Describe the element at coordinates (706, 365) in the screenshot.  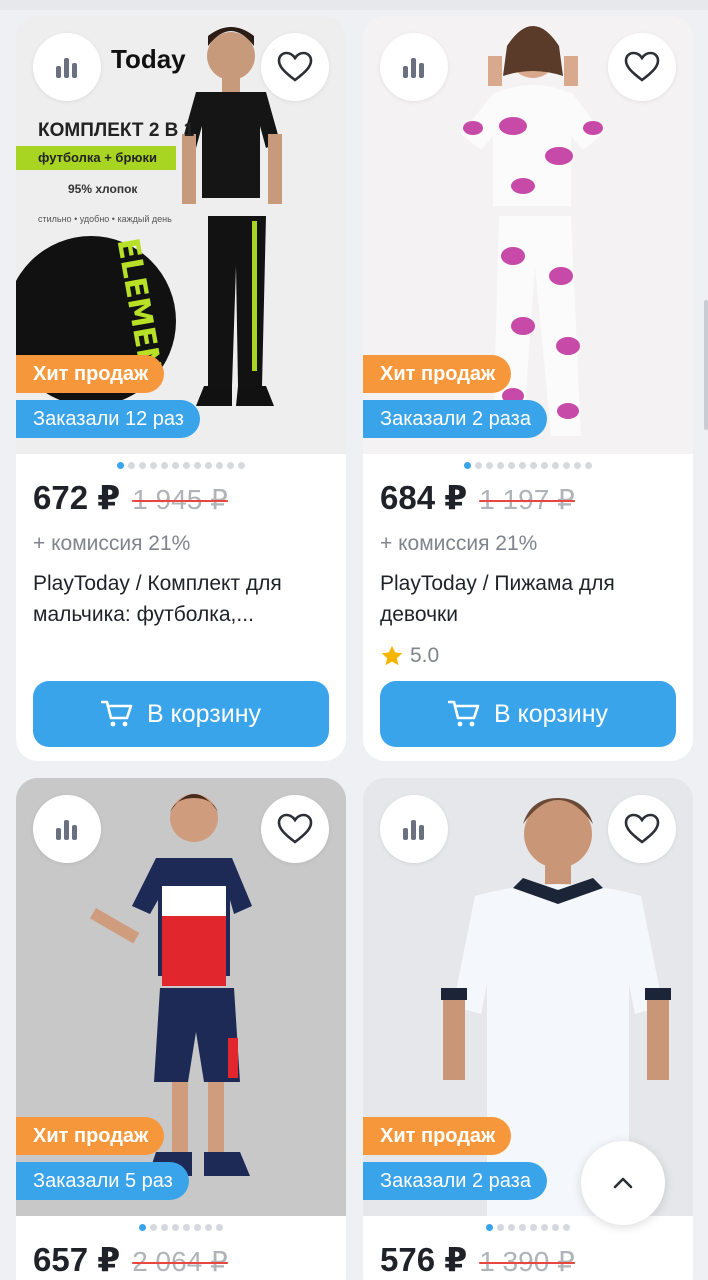
I see `scrollbar-thumb` at that location.